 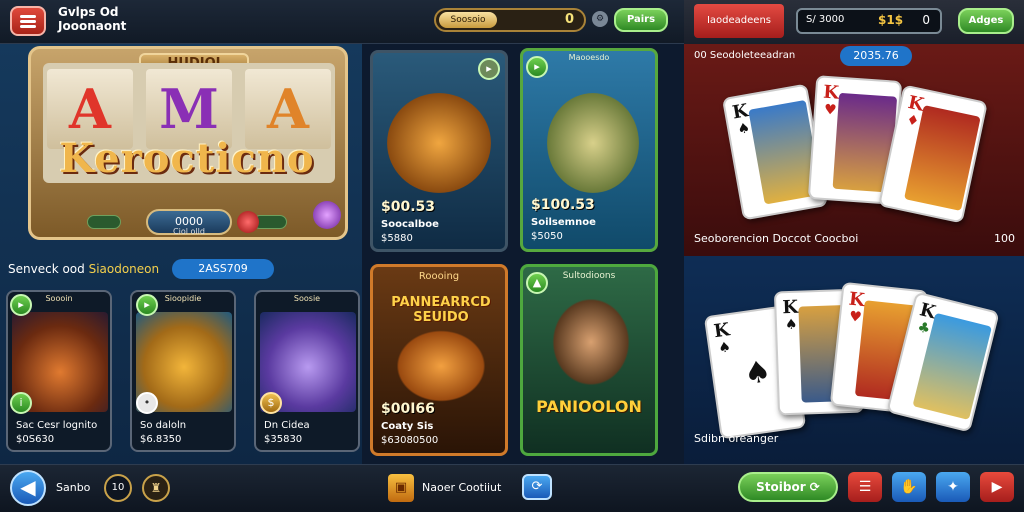 What do you see at coordinates (189, 231) in the screenshot?
I see `slot-button-sub: Ciol olld` at bounding box center [189, 231].